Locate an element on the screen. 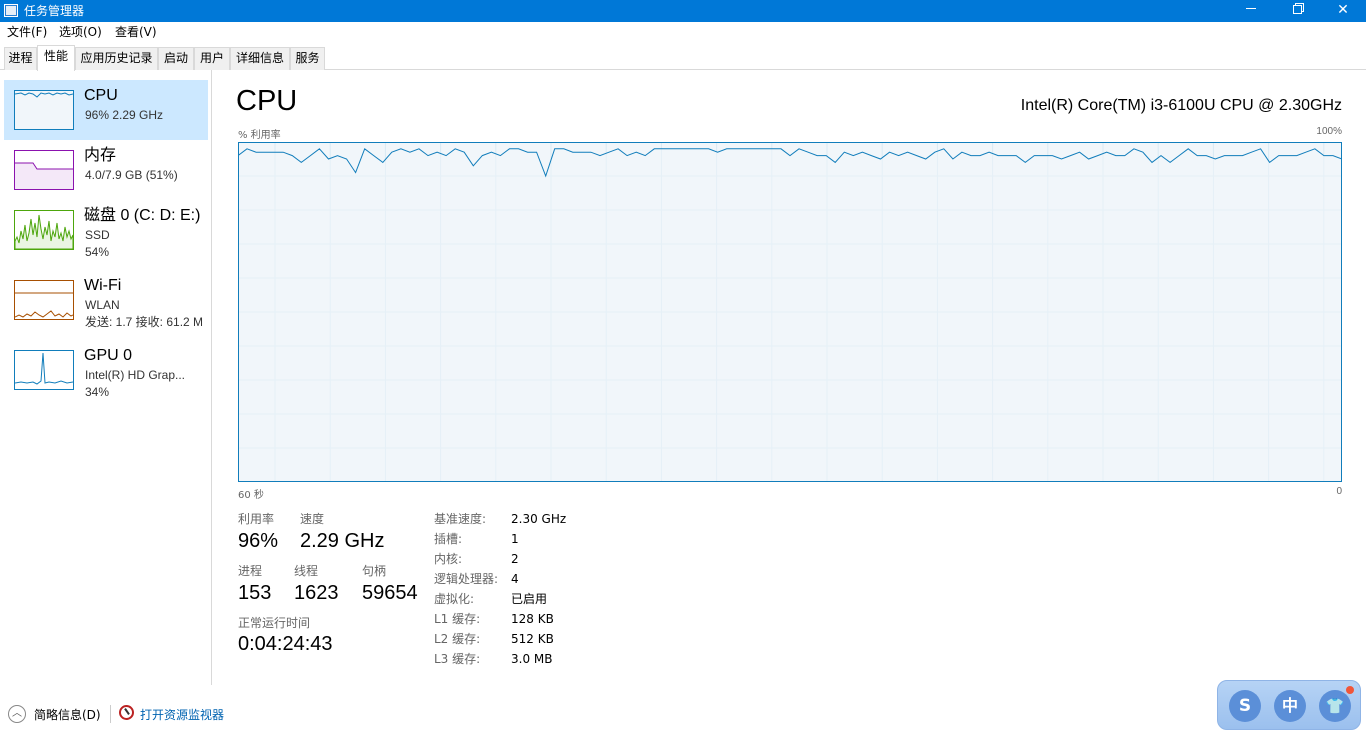 Image resolution: width=1366 pixels, height=735 pixels. l2-cache-label: L2 缓存: is located at coordinates (457, 639).